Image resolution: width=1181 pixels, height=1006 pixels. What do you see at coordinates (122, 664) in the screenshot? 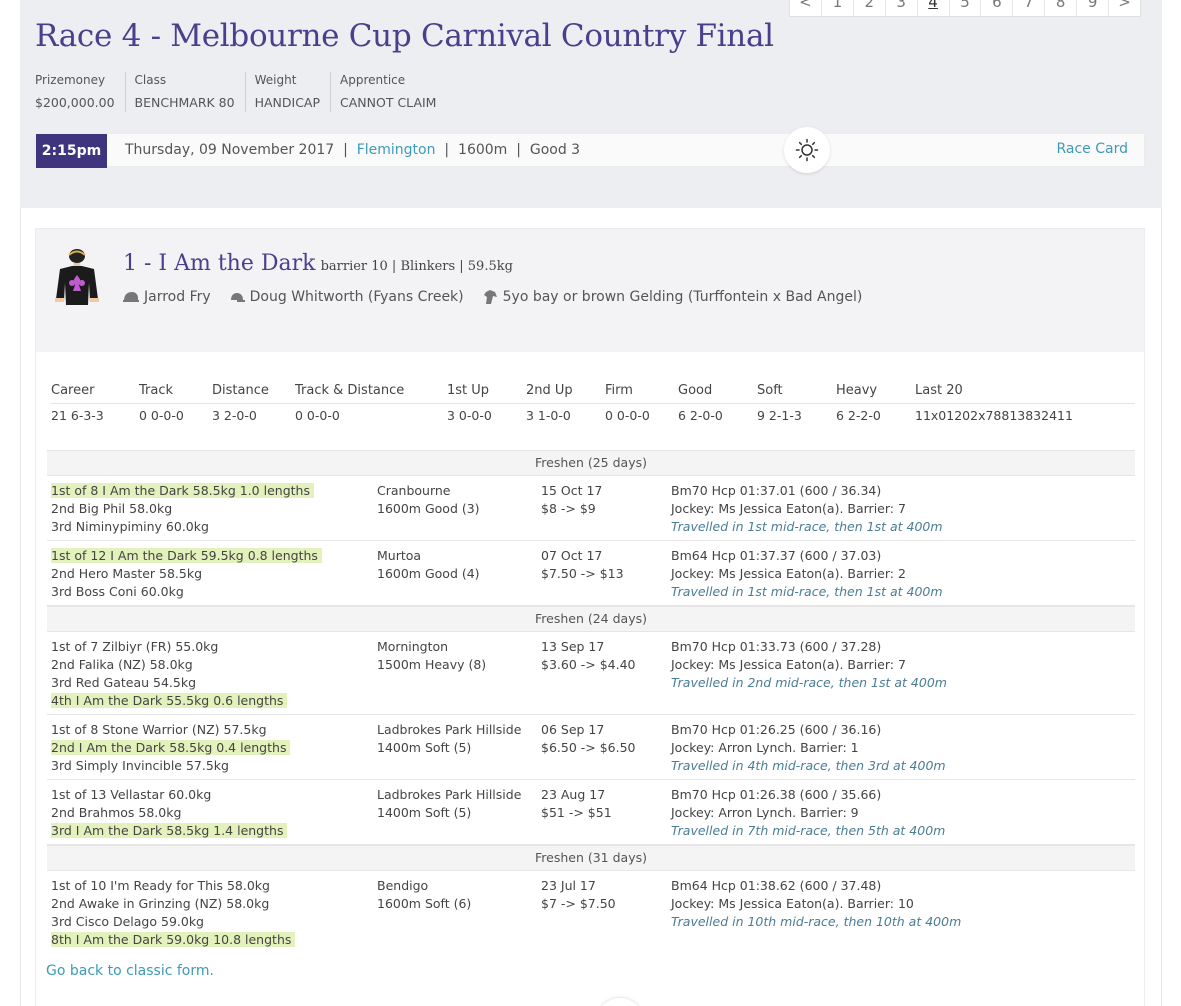
I see `placing-text: 2nd Falika (NZ) 58.0kg` at bounding box center [122, 664].